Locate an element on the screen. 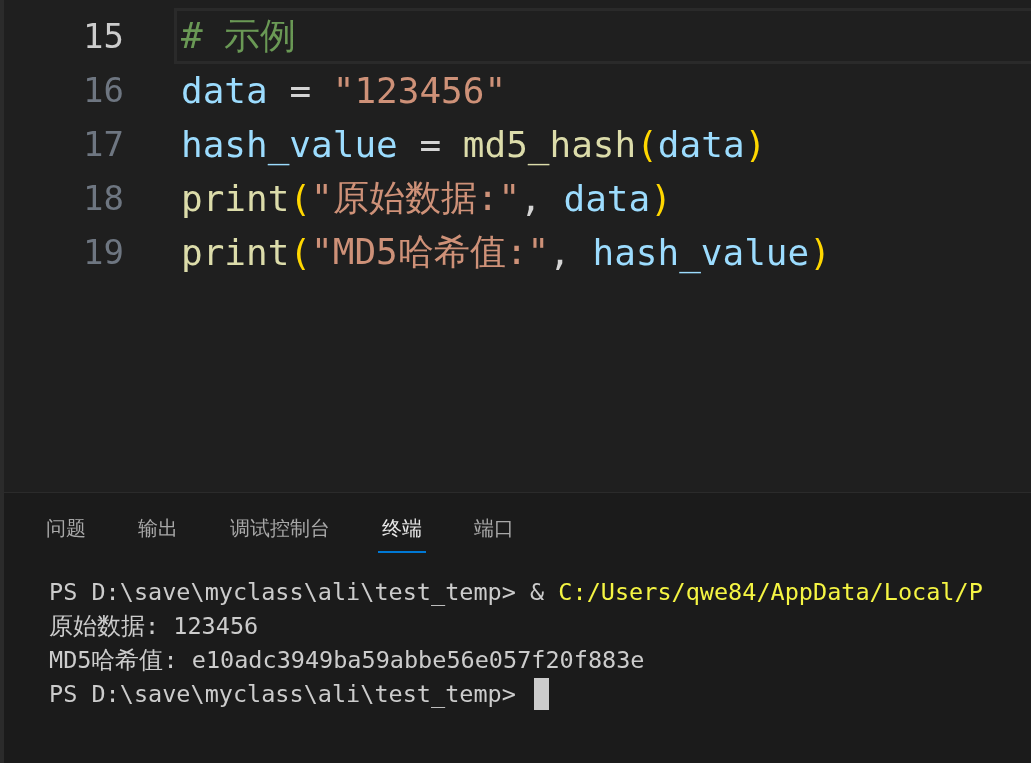  code-line: data = "123456" is located at coordinates (344, 90).